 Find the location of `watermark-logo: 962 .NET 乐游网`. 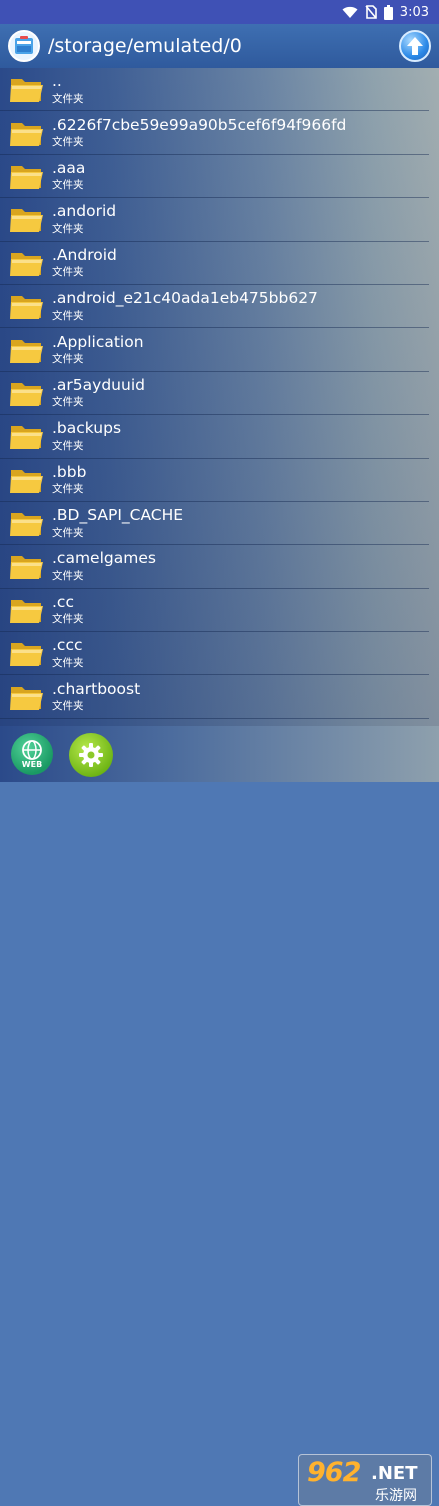

watermark-logo: 962 .NET 乐游网 is located at coordinates (365, 1480).